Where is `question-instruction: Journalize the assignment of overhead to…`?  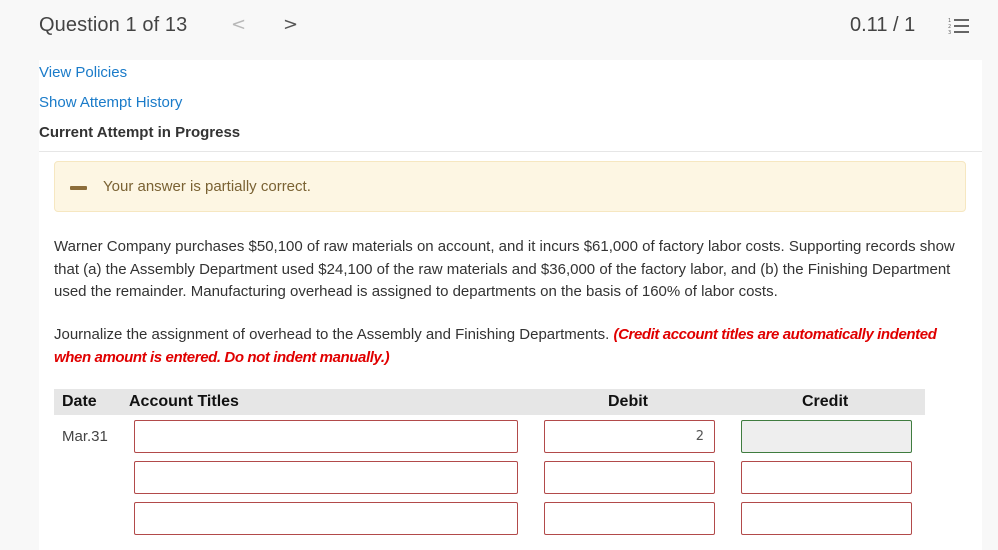
question-instruction: Journalize the assignment of overhead to… is located at coordinates (509, 346).